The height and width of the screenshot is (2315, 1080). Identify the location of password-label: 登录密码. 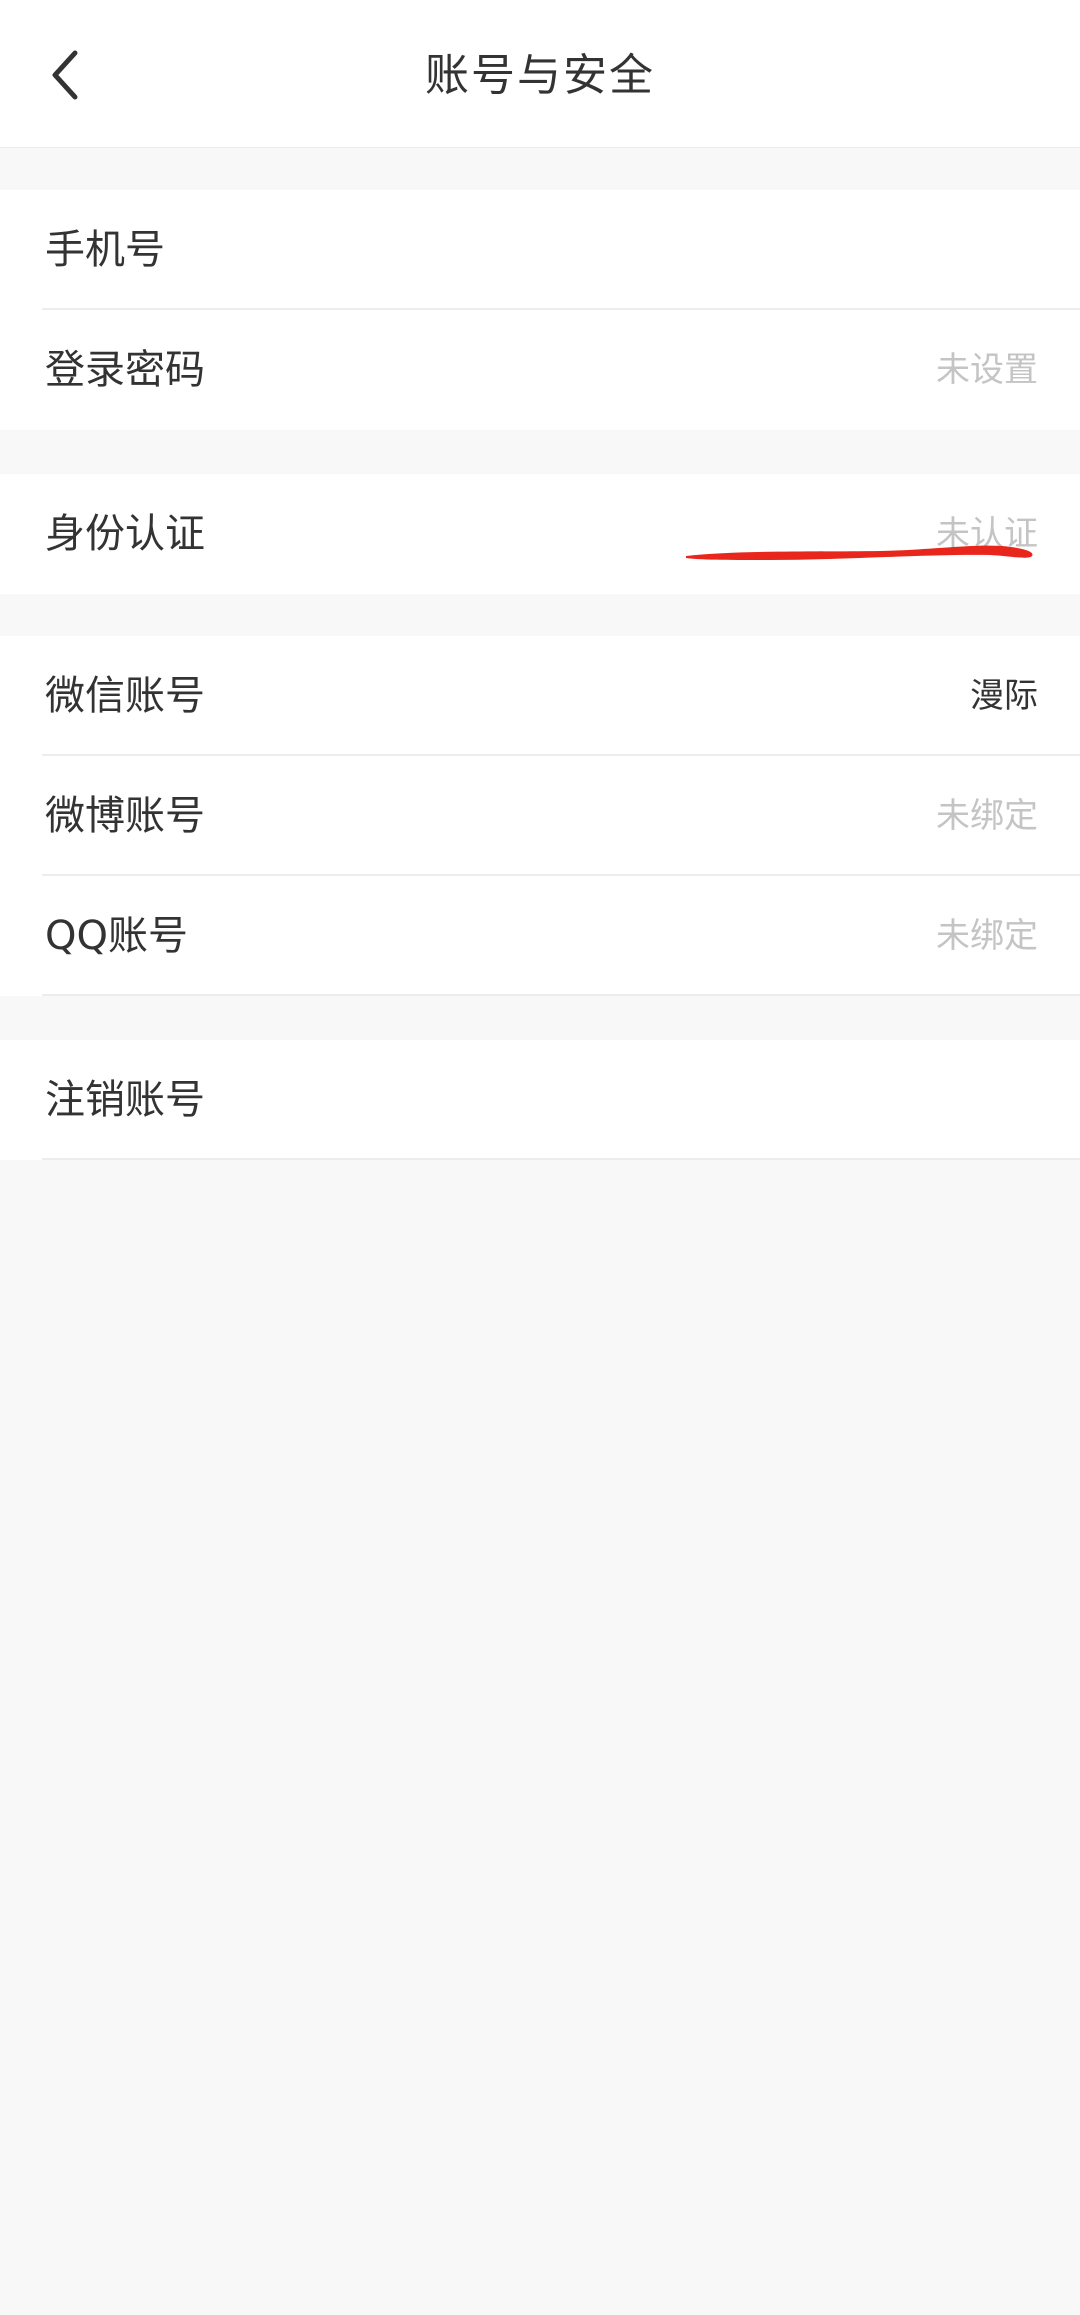
(125, 370).